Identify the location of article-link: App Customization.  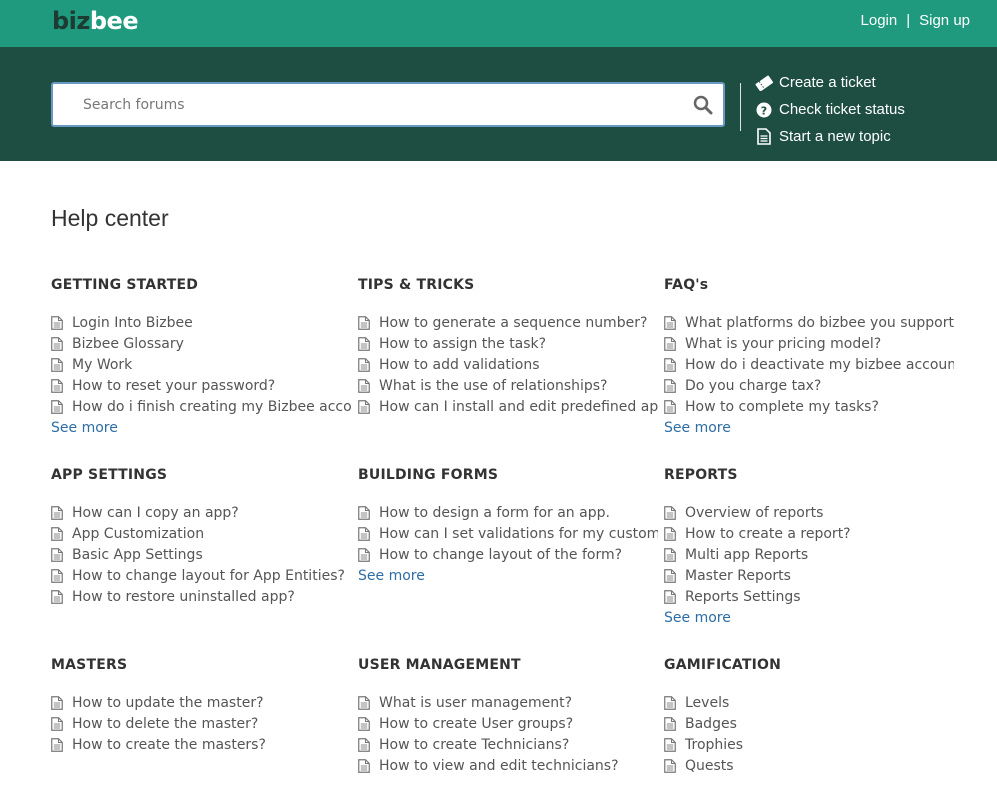
(201, 533).